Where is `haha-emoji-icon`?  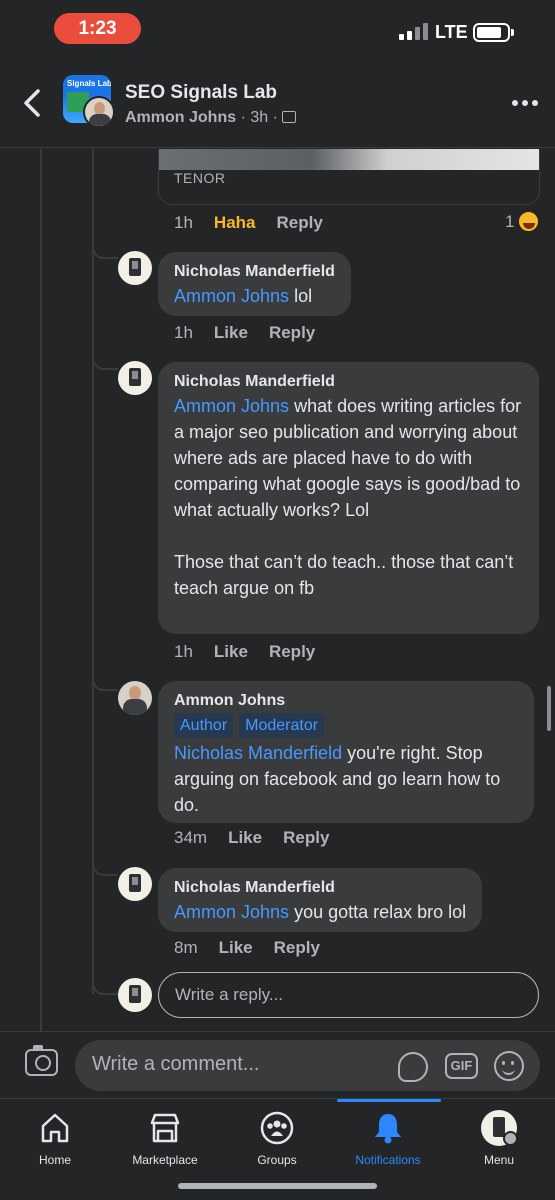
haha-emoji-icon is located at coordinates (528, 221).